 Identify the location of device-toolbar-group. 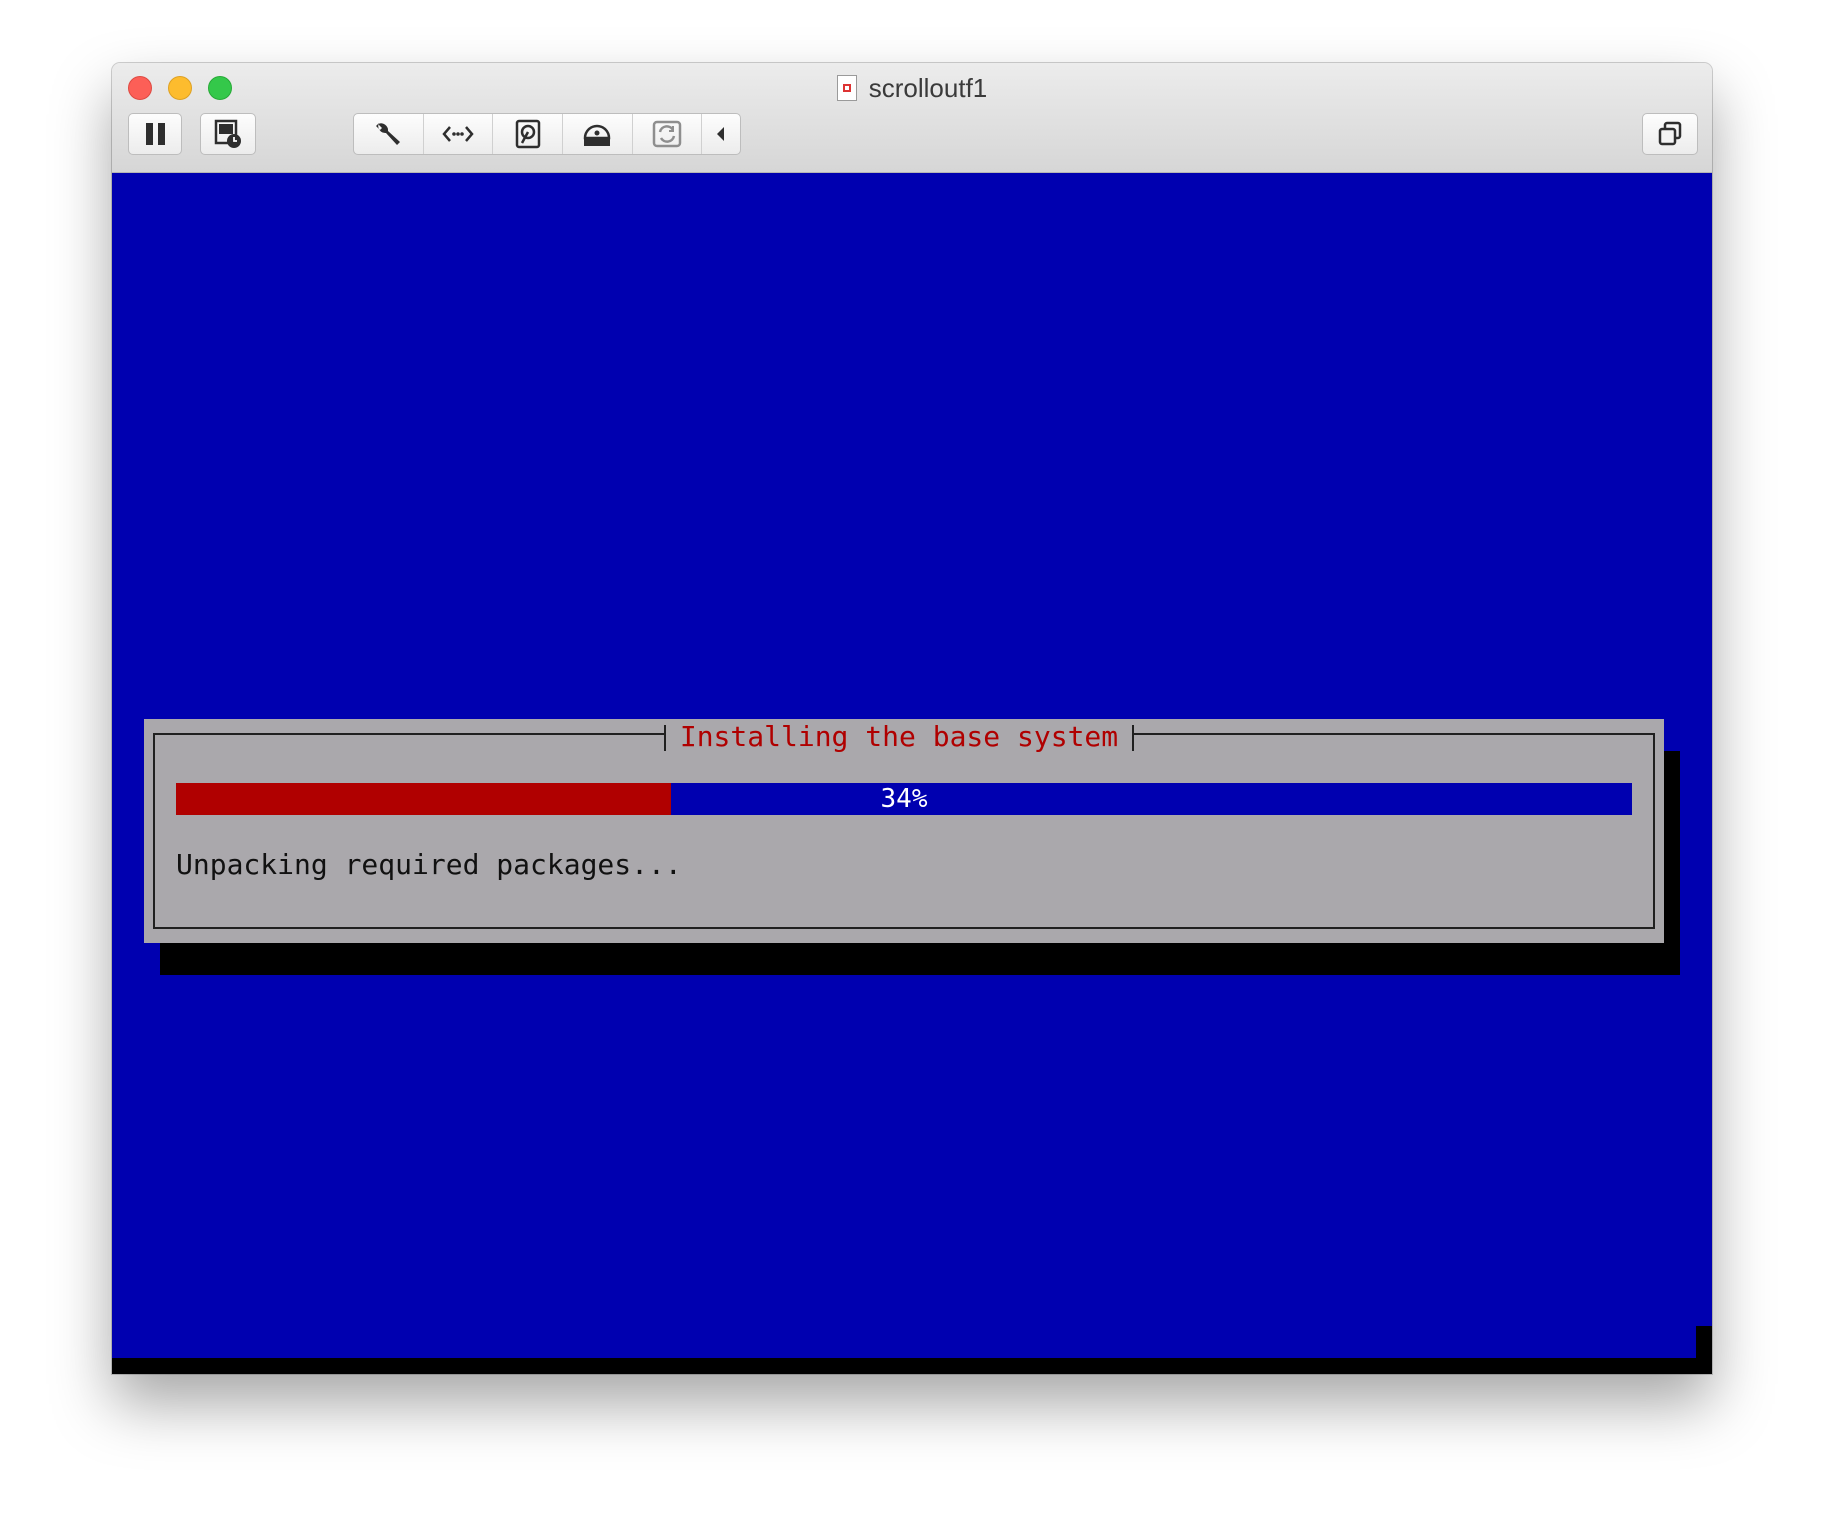
(547, 134).